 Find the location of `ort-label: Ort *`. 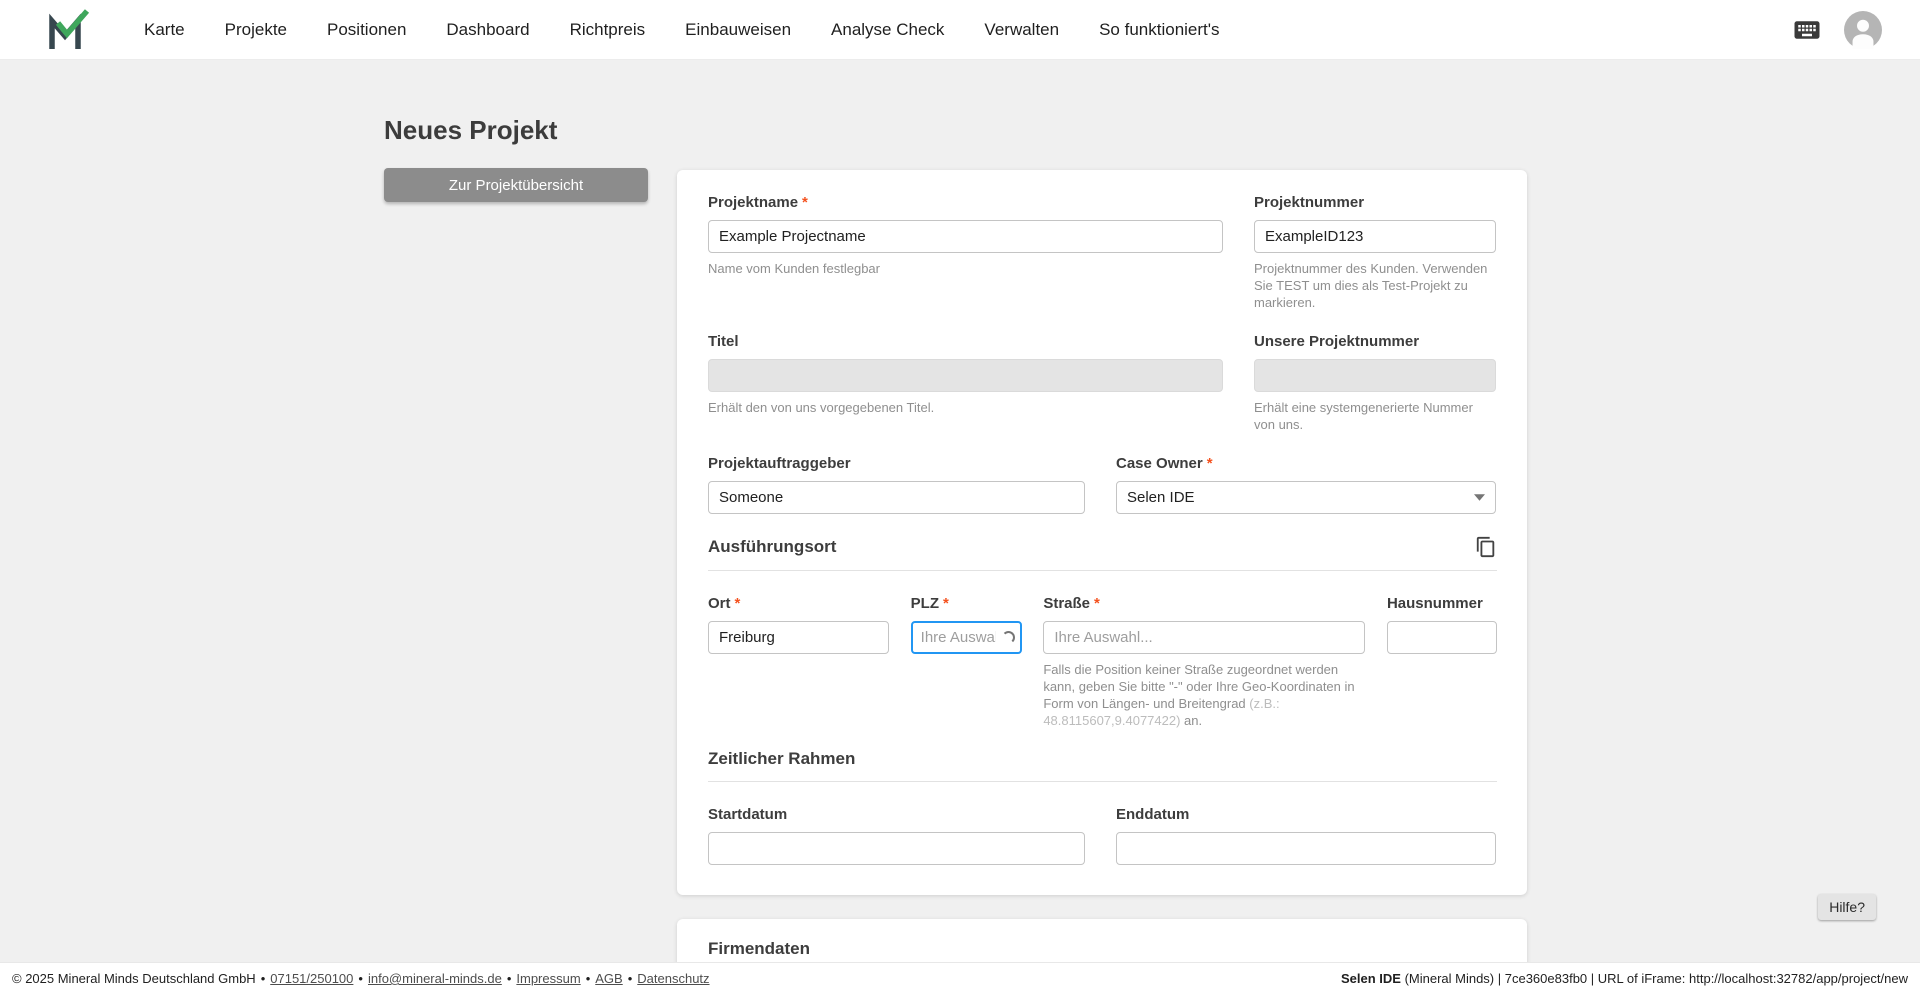

ort-label: Ort * is located at coordinates (724, 603).